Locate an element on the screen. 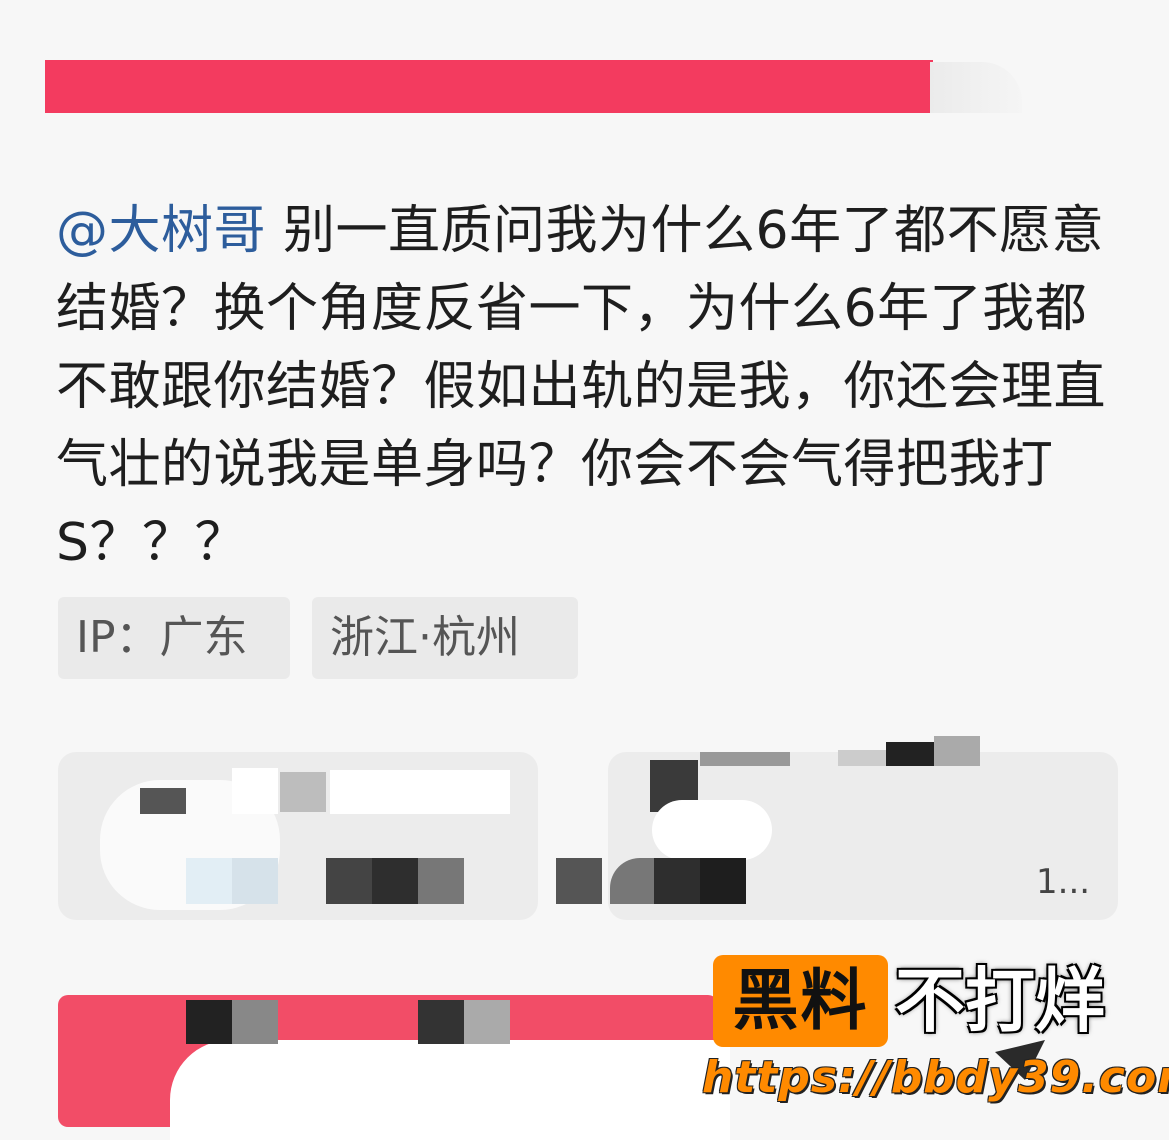 This screenshot has width=1169, height=1140. city-tag: 浙江·杭州 is located at coordinates (445, 638).